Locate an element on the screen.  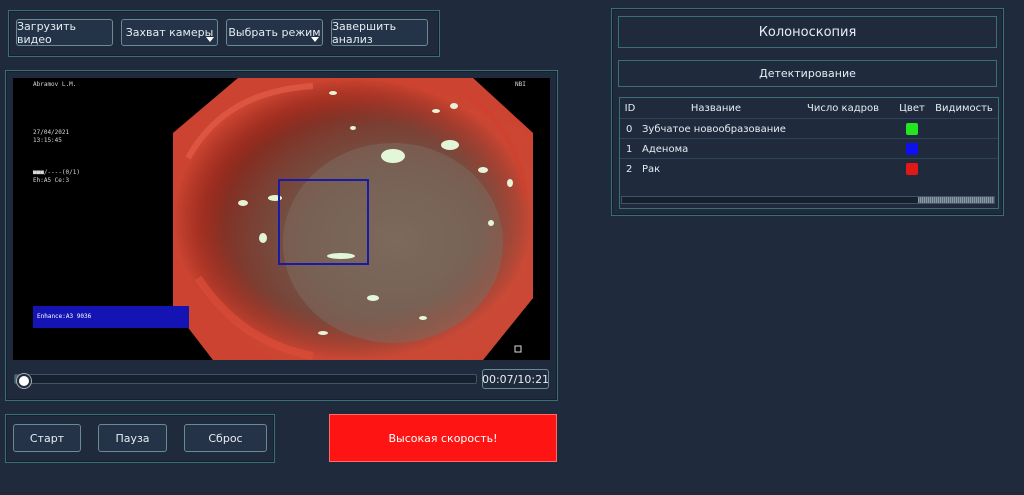
overlay-date: 27/04/2021 is located at coordinates (51, 132).